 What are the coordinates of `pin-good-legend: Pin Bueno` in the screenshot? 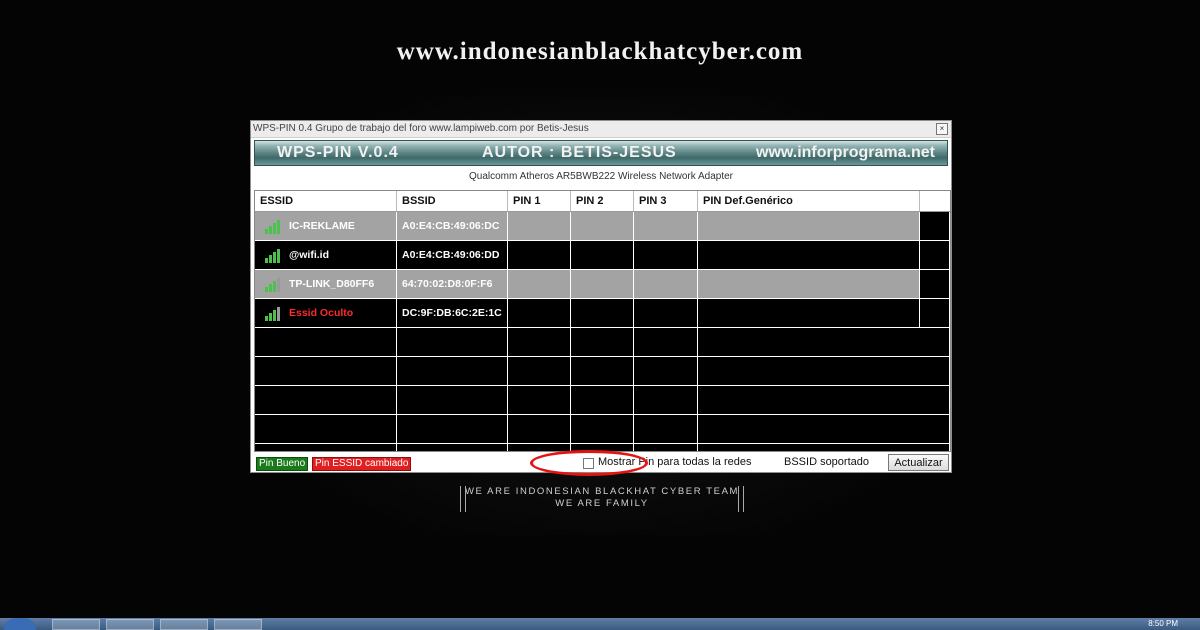 It's located at (282, 464).